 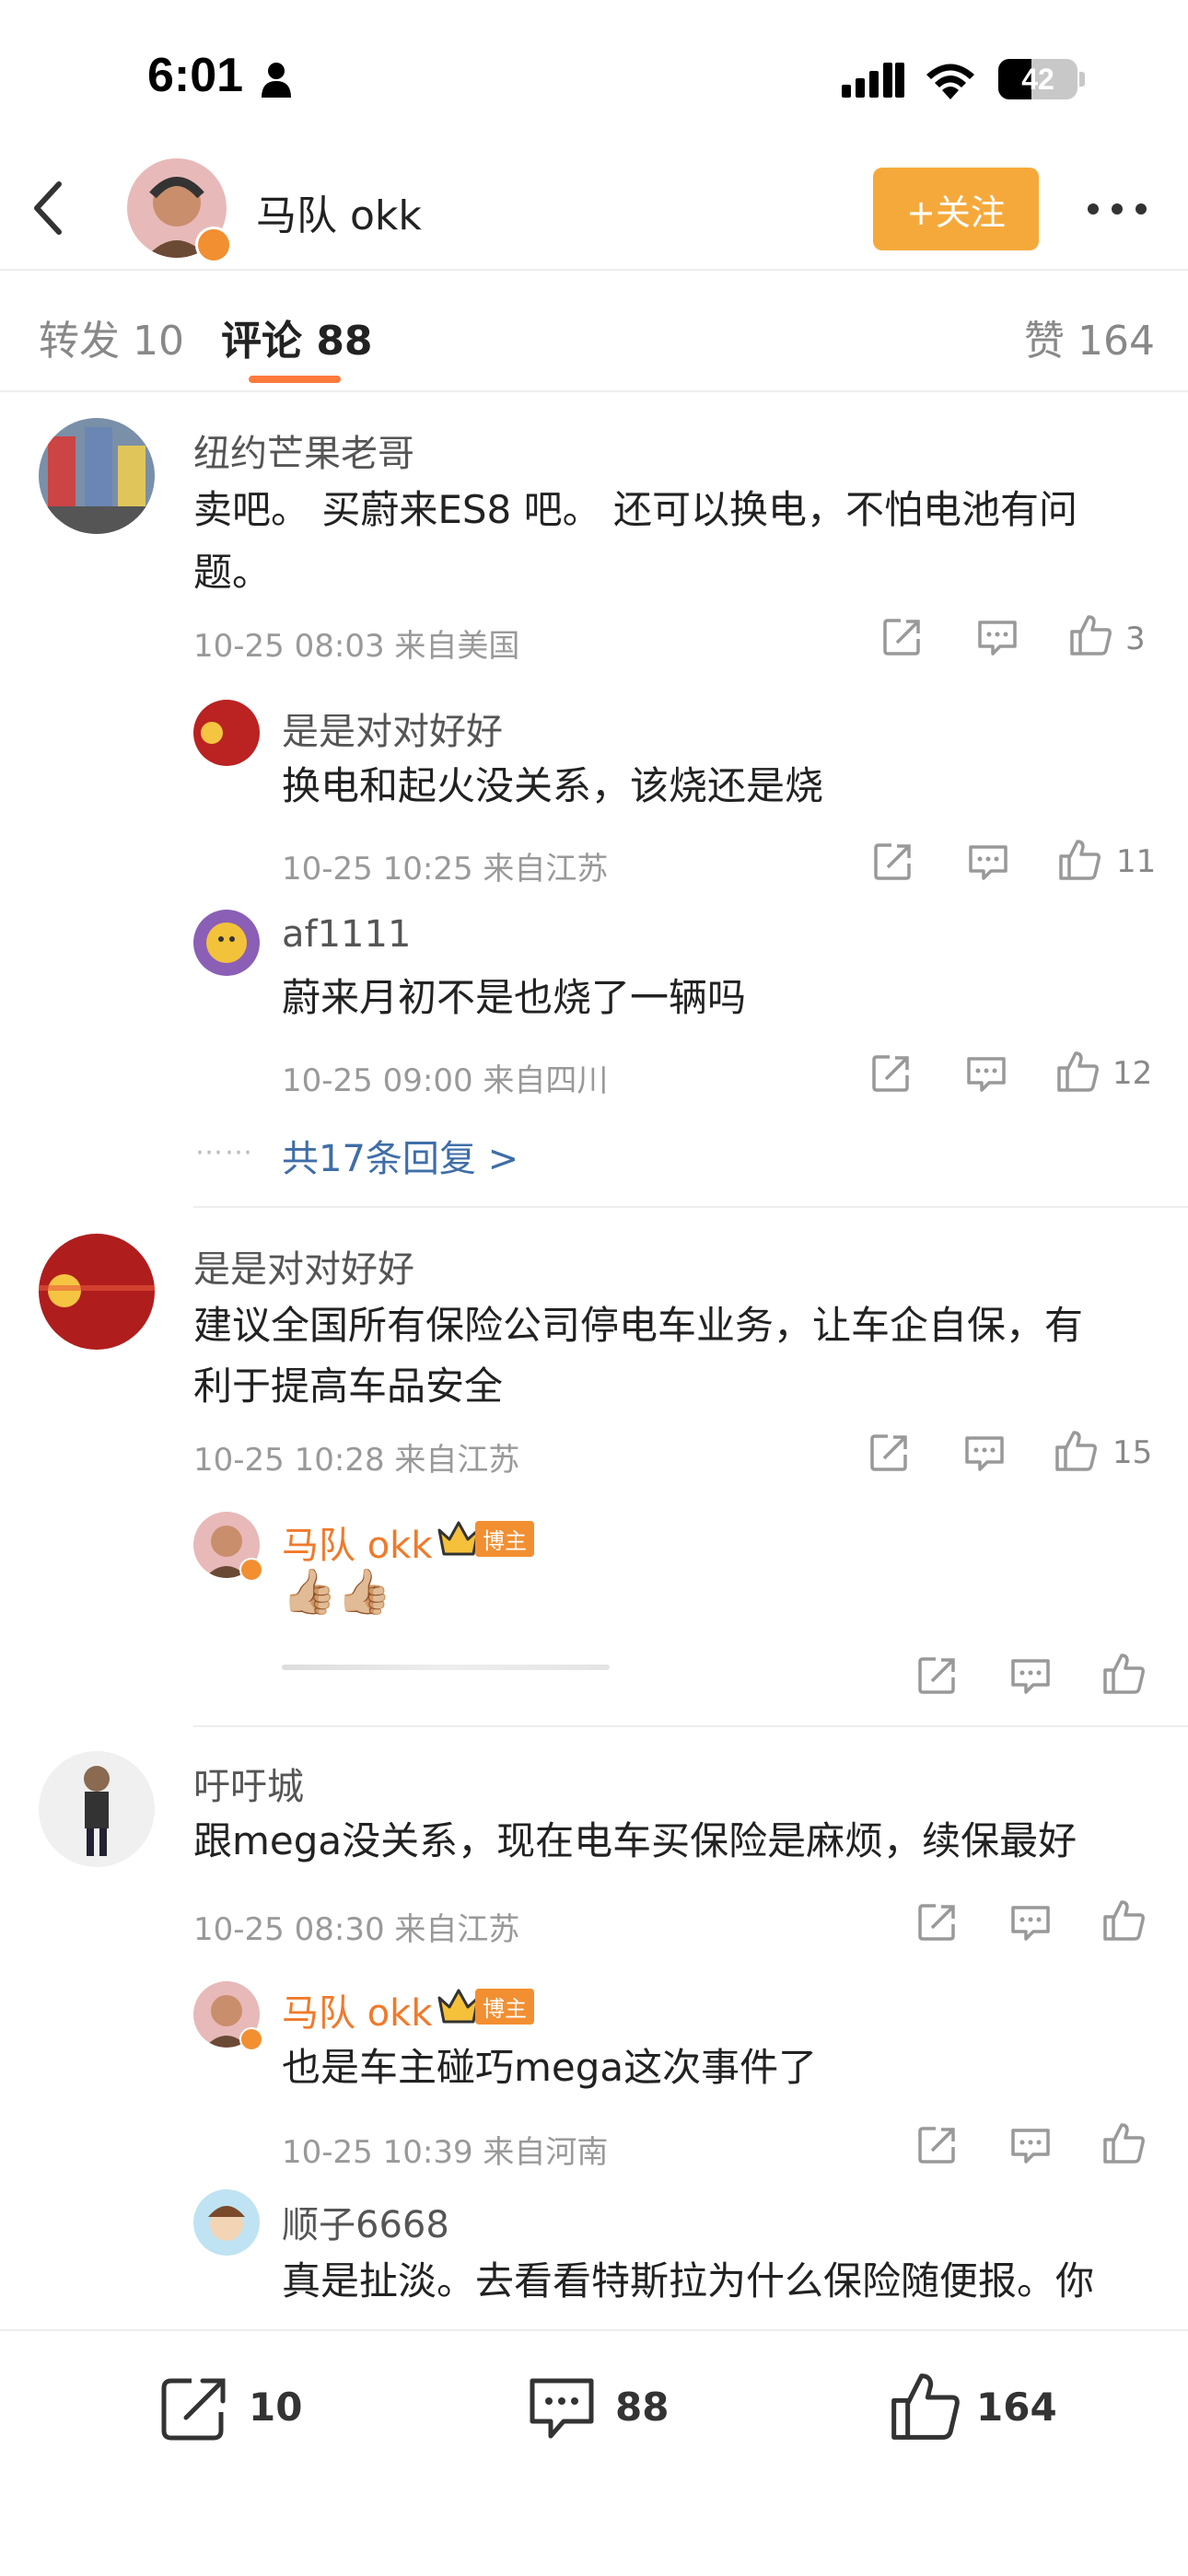 What do you see at coordinates (1089, 336) in the screenshot?
I see `tab-likes: 赞 164` at bounding box center [1089, 336].